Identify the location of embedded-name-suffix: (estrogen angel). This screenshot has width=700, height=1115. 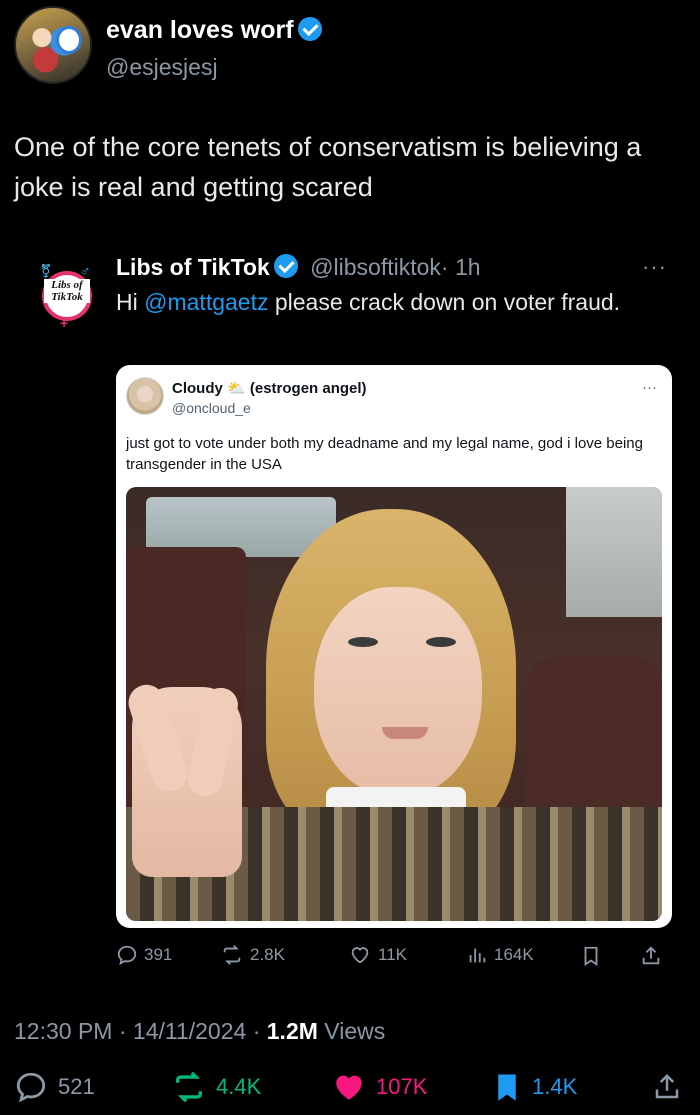
(308, 388).